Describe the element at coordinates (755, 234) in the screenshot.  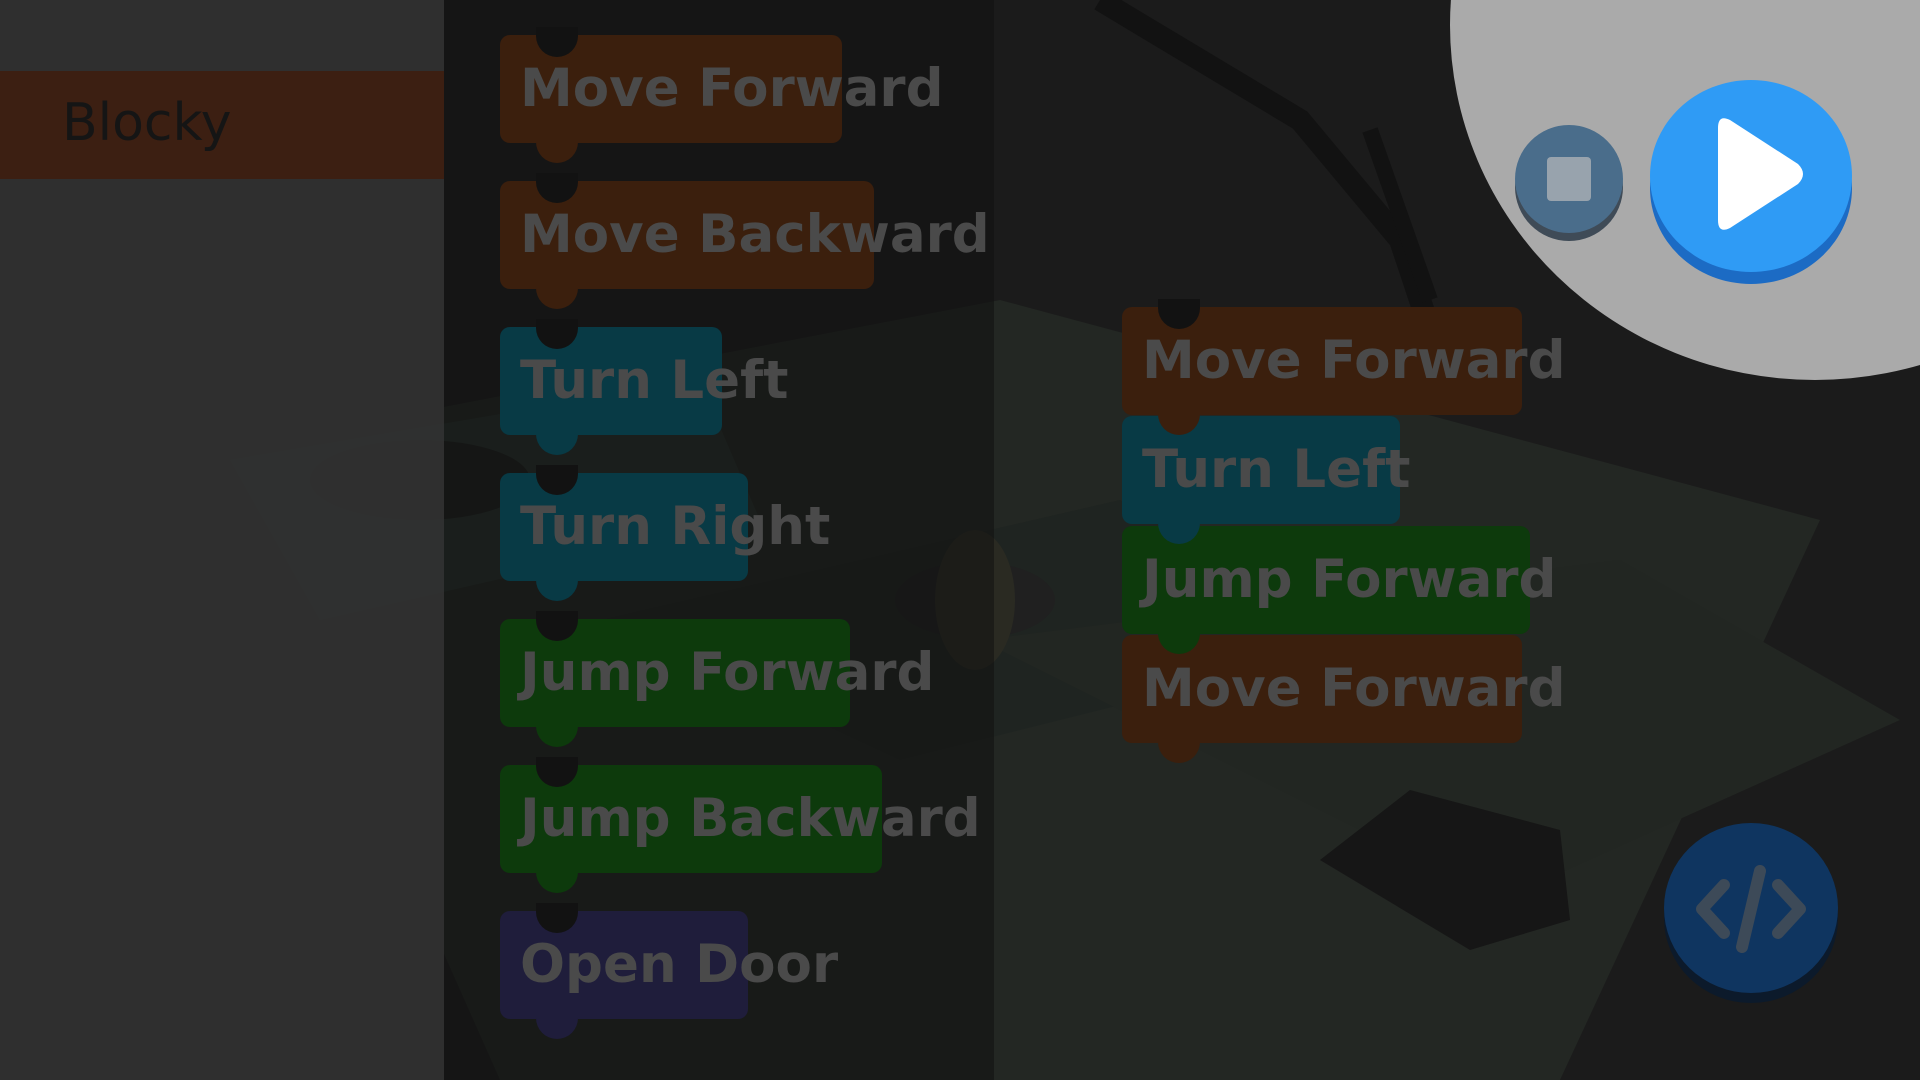
I see `block-label: Move Backward` at that location.